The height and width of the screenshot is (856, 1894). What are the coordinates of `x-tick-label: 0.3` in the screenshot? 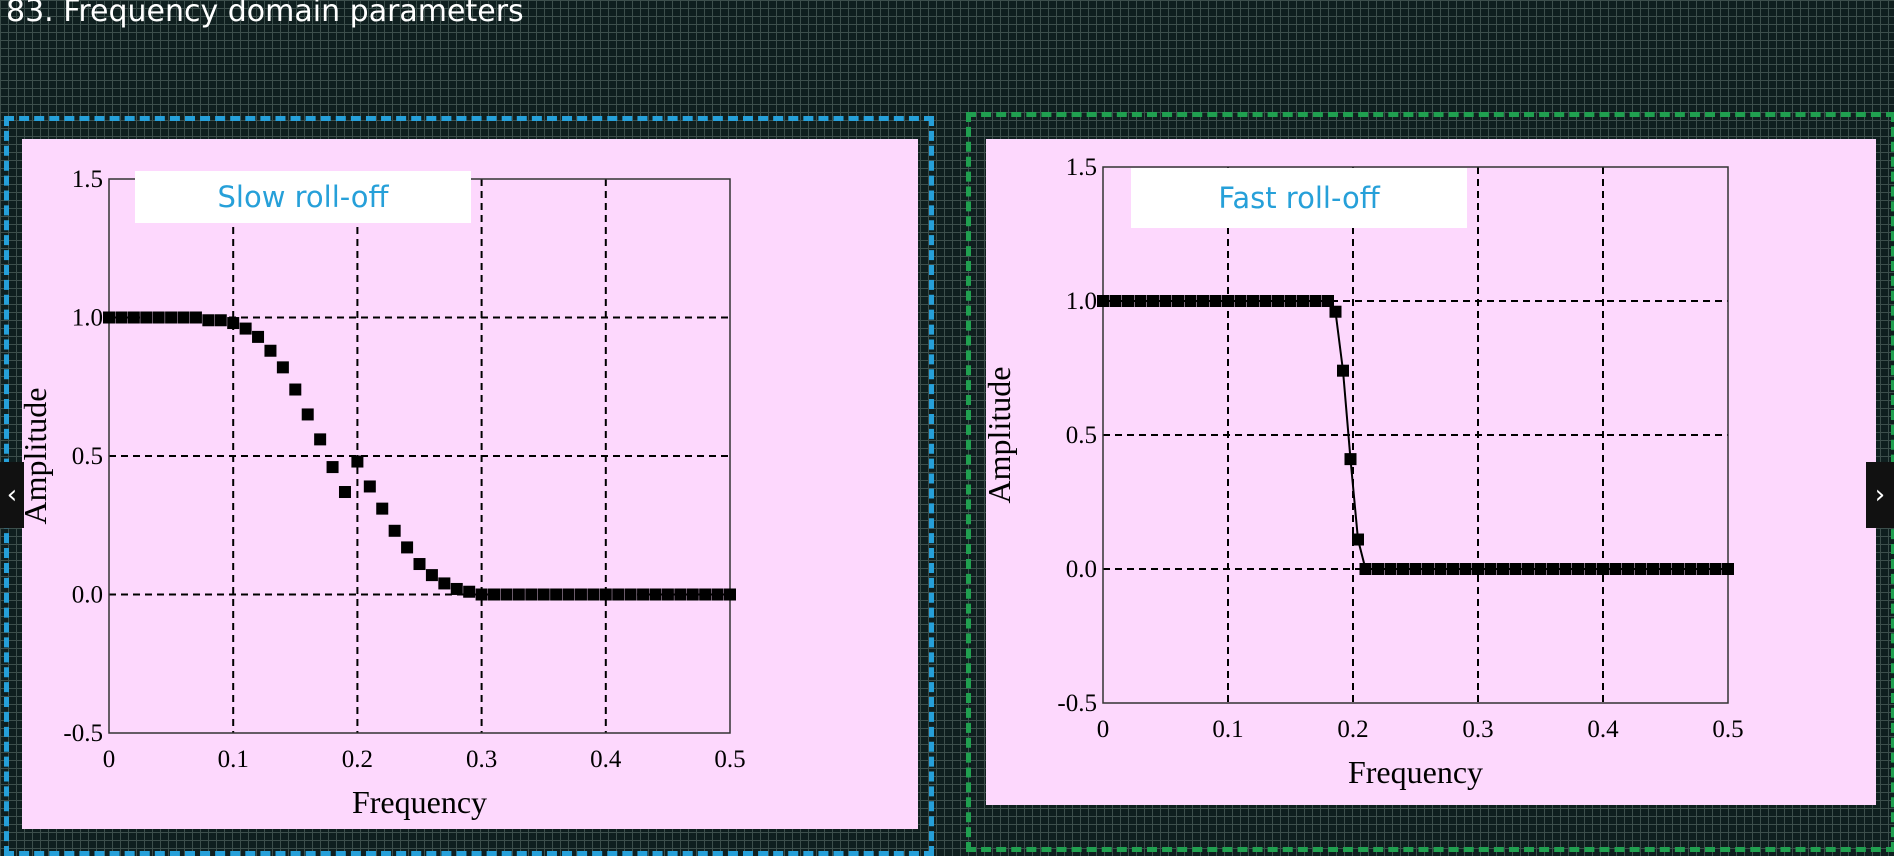 It's located at (1477, 729).